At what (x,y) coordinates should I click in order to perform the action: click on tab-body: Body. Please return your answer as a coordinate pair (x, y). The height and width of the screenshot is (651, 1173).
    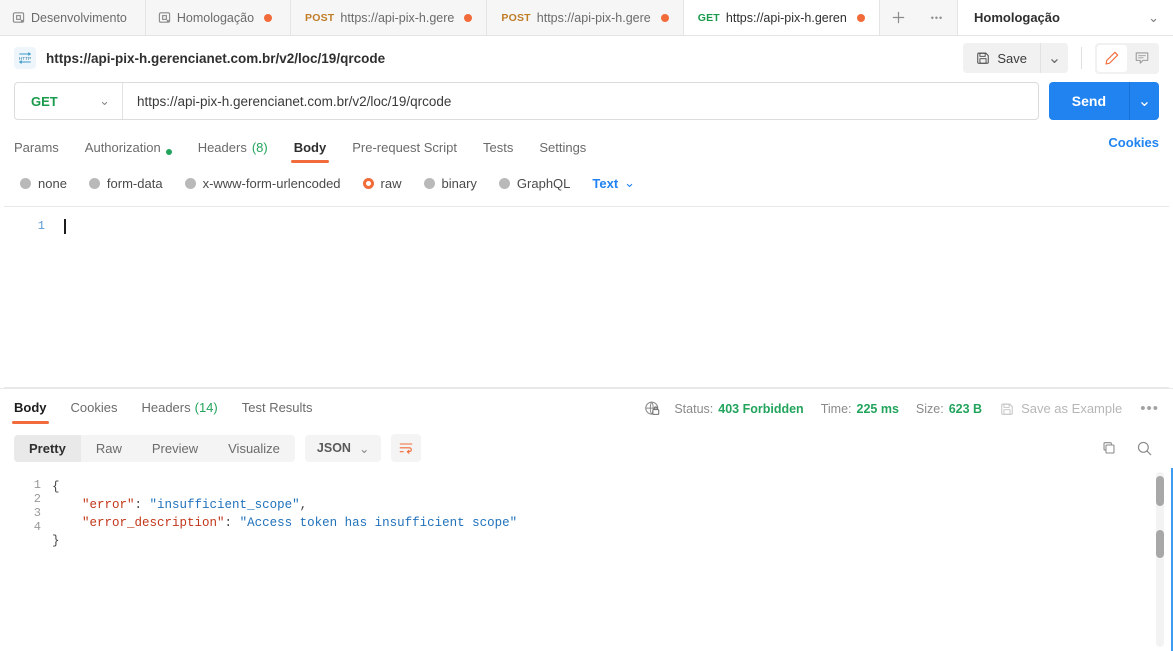
    Looking at the image, I should click on (309, 146).